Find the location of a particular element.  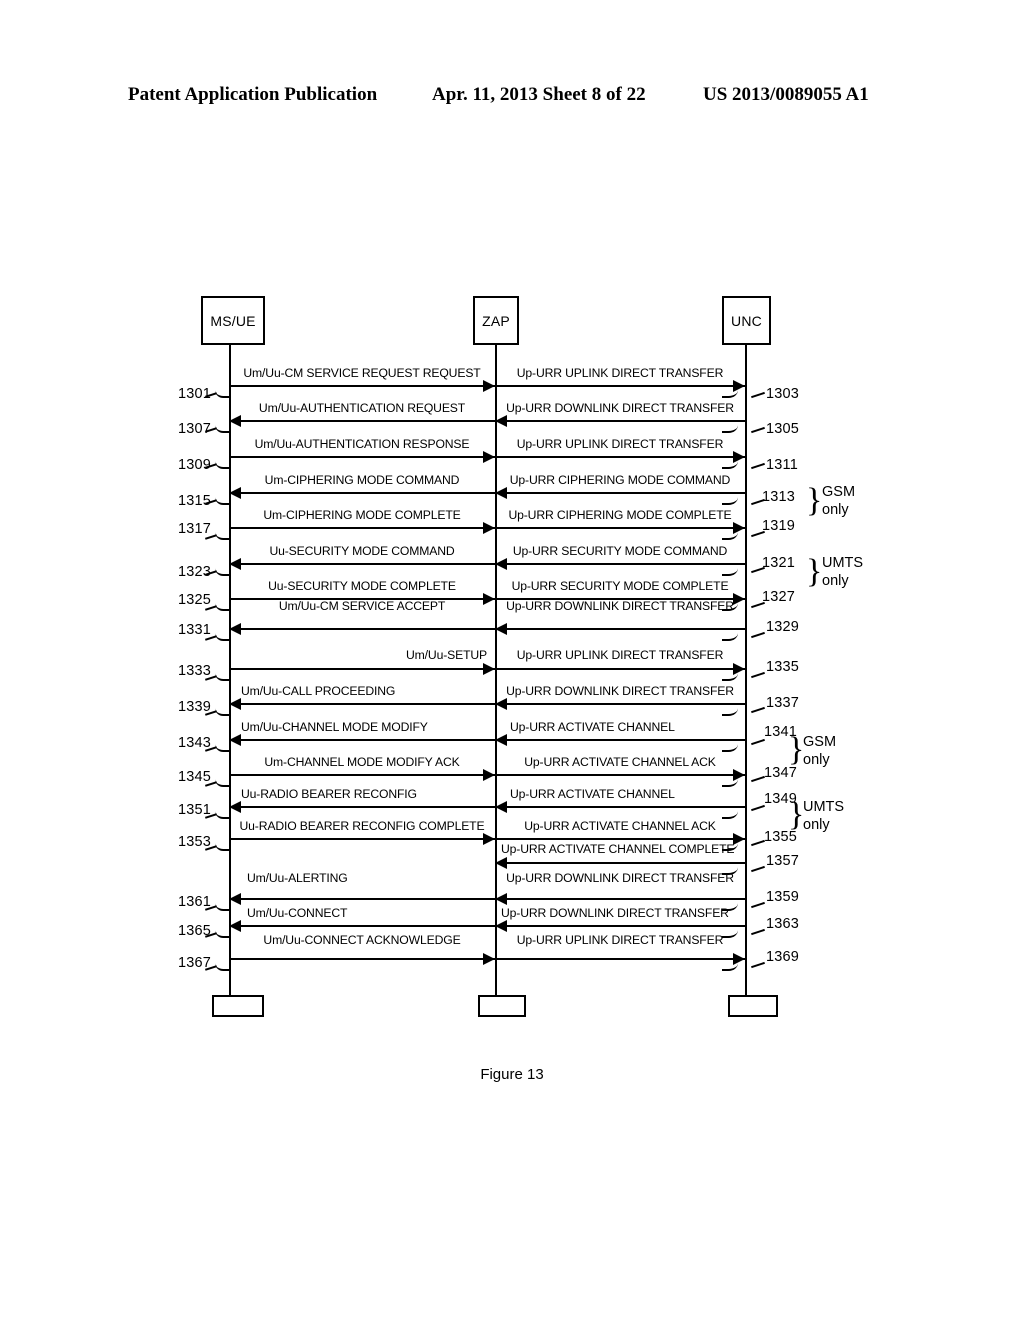

ref-num-1363: 1363 is located at coordinates (783, 924).